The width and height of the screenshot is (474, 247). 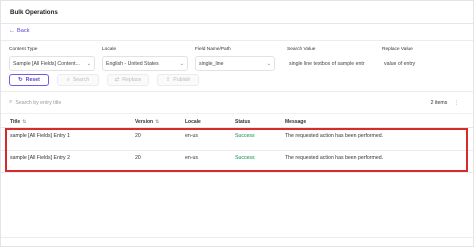 I want to click on publish-button: ⇪ Publish, so click(x=178, y=80).